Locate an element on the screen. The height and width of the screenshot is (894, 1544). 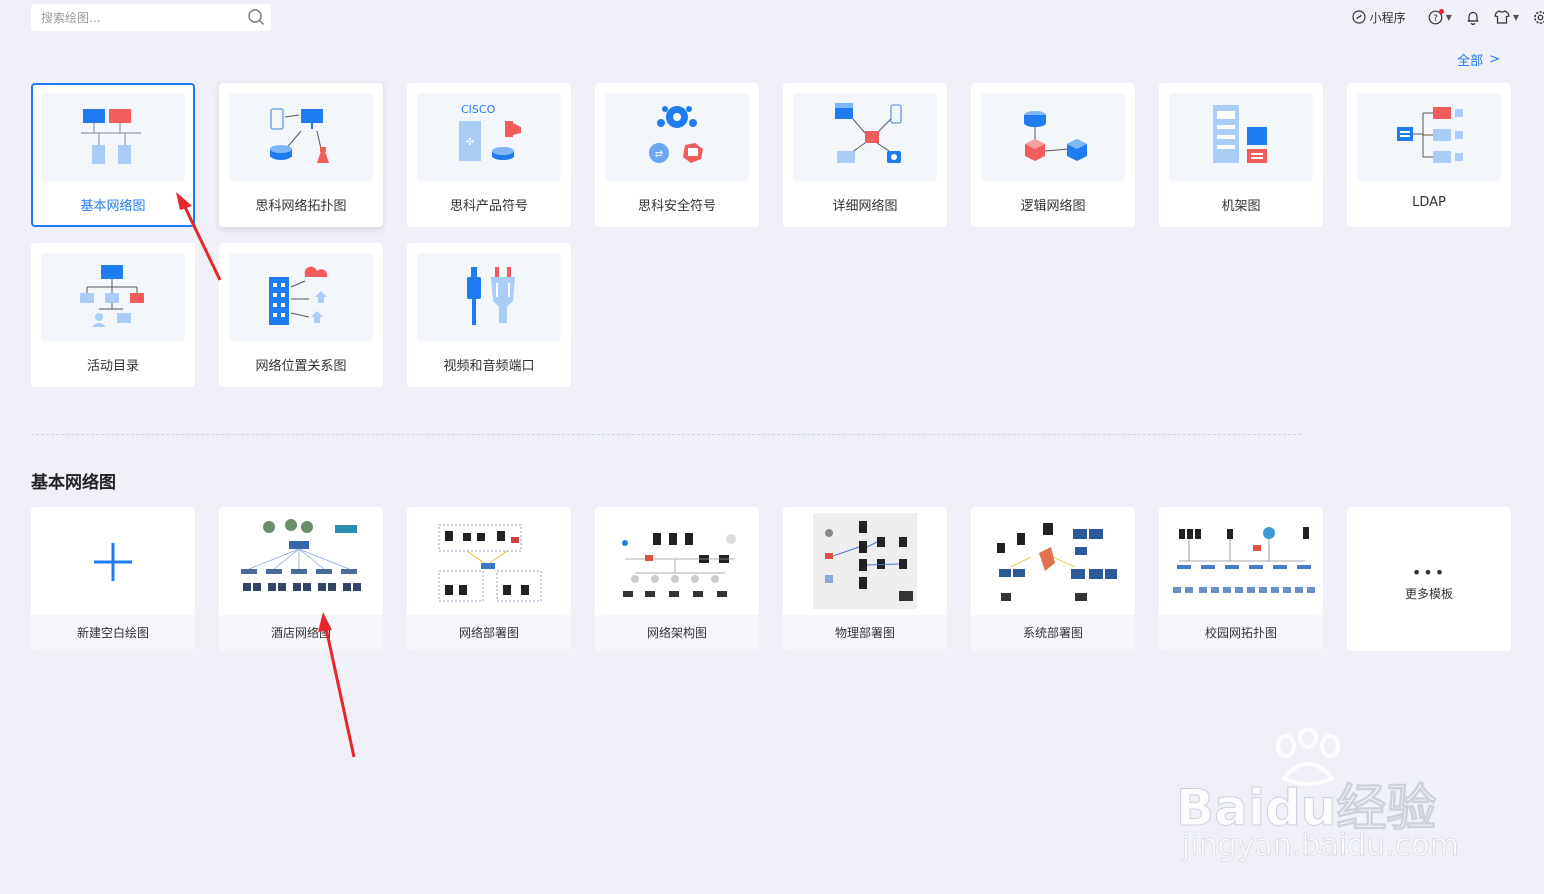
bell-icon is located at coordinates (1473, 18).